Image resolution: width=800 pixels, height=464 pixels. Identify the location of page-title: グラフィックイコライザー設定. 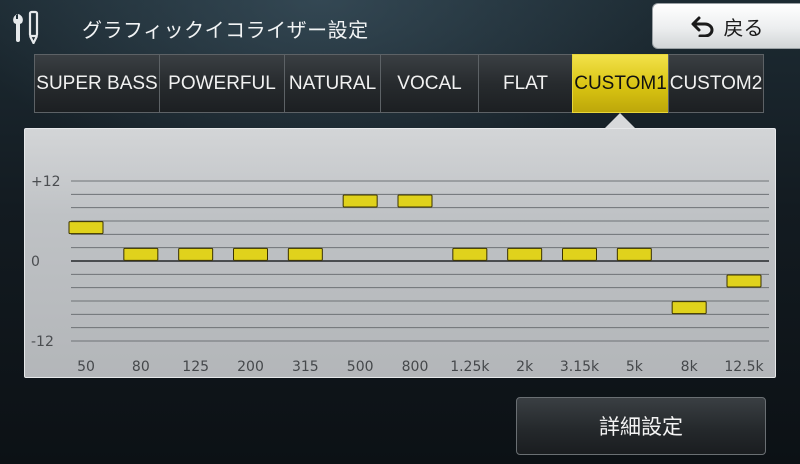
(225, 30).